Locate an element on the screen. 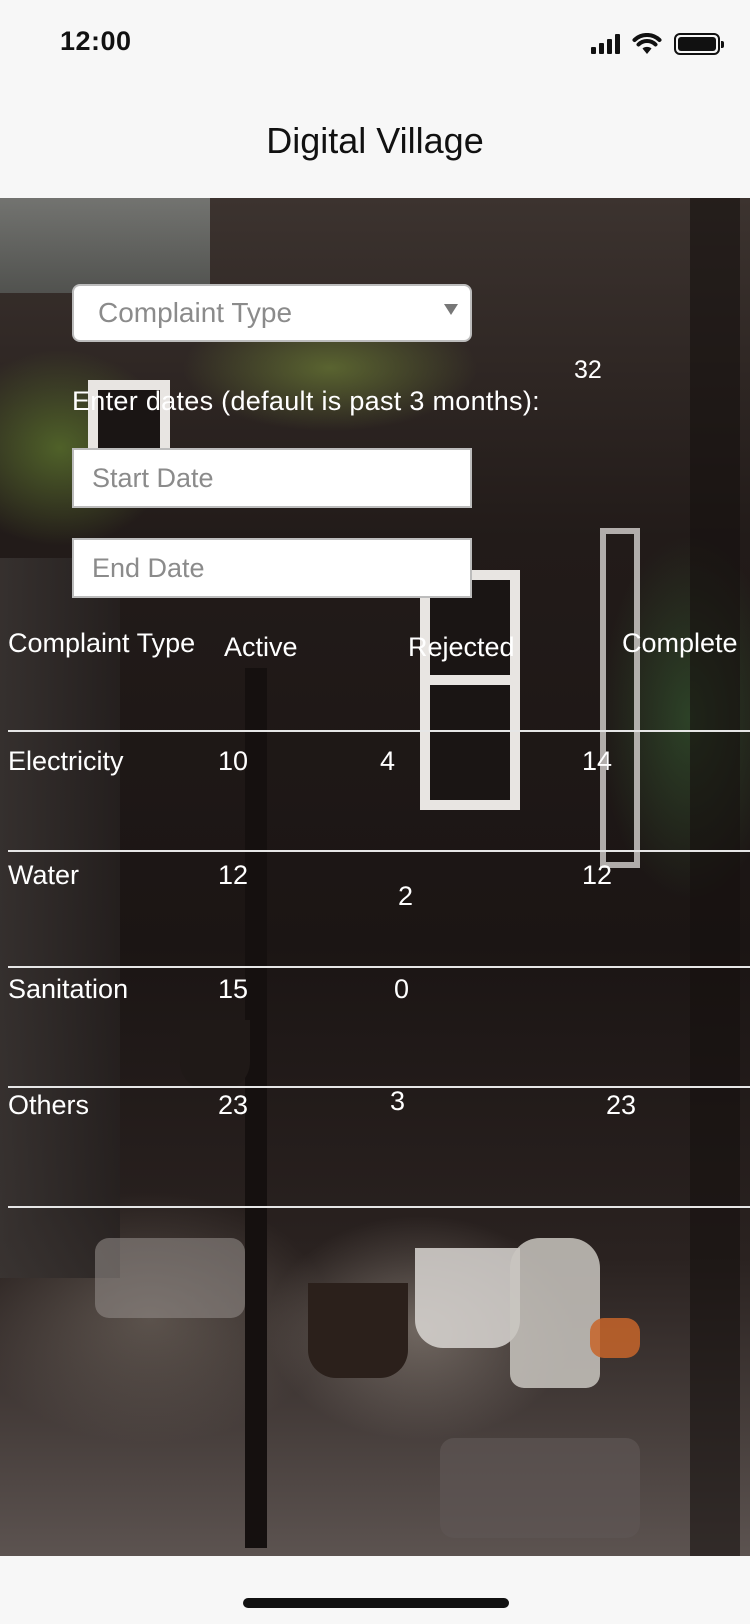  cell-complete: 14 is located at coordinates (597, 761).